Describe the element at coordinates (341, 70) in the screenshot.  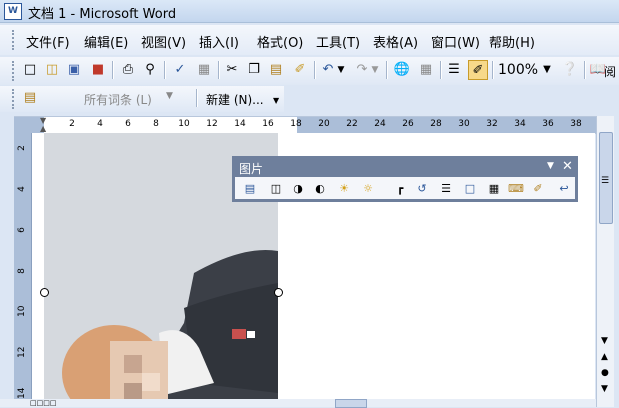
I see `undo-dropdown-icon: ▼` at that location.